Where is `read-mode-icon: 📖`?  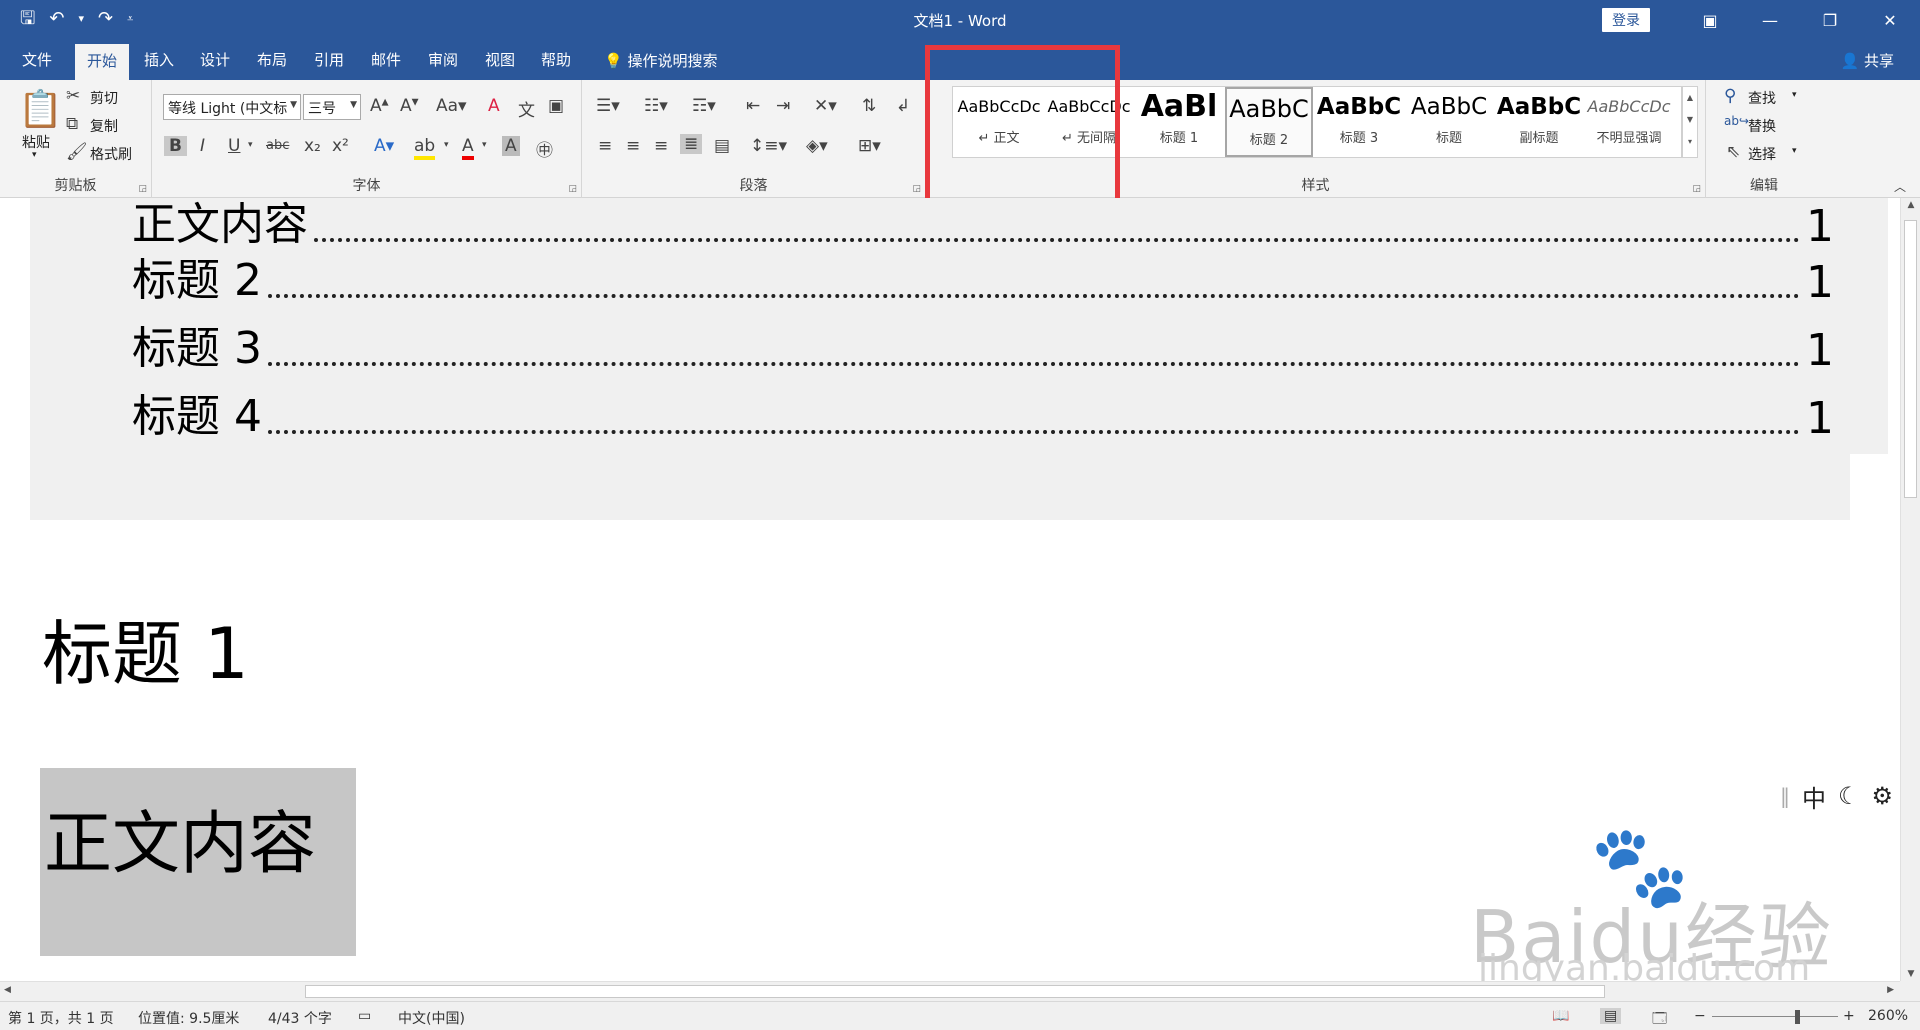 read-mode-icon: 📖 is located at coordinates (1560, 1016).